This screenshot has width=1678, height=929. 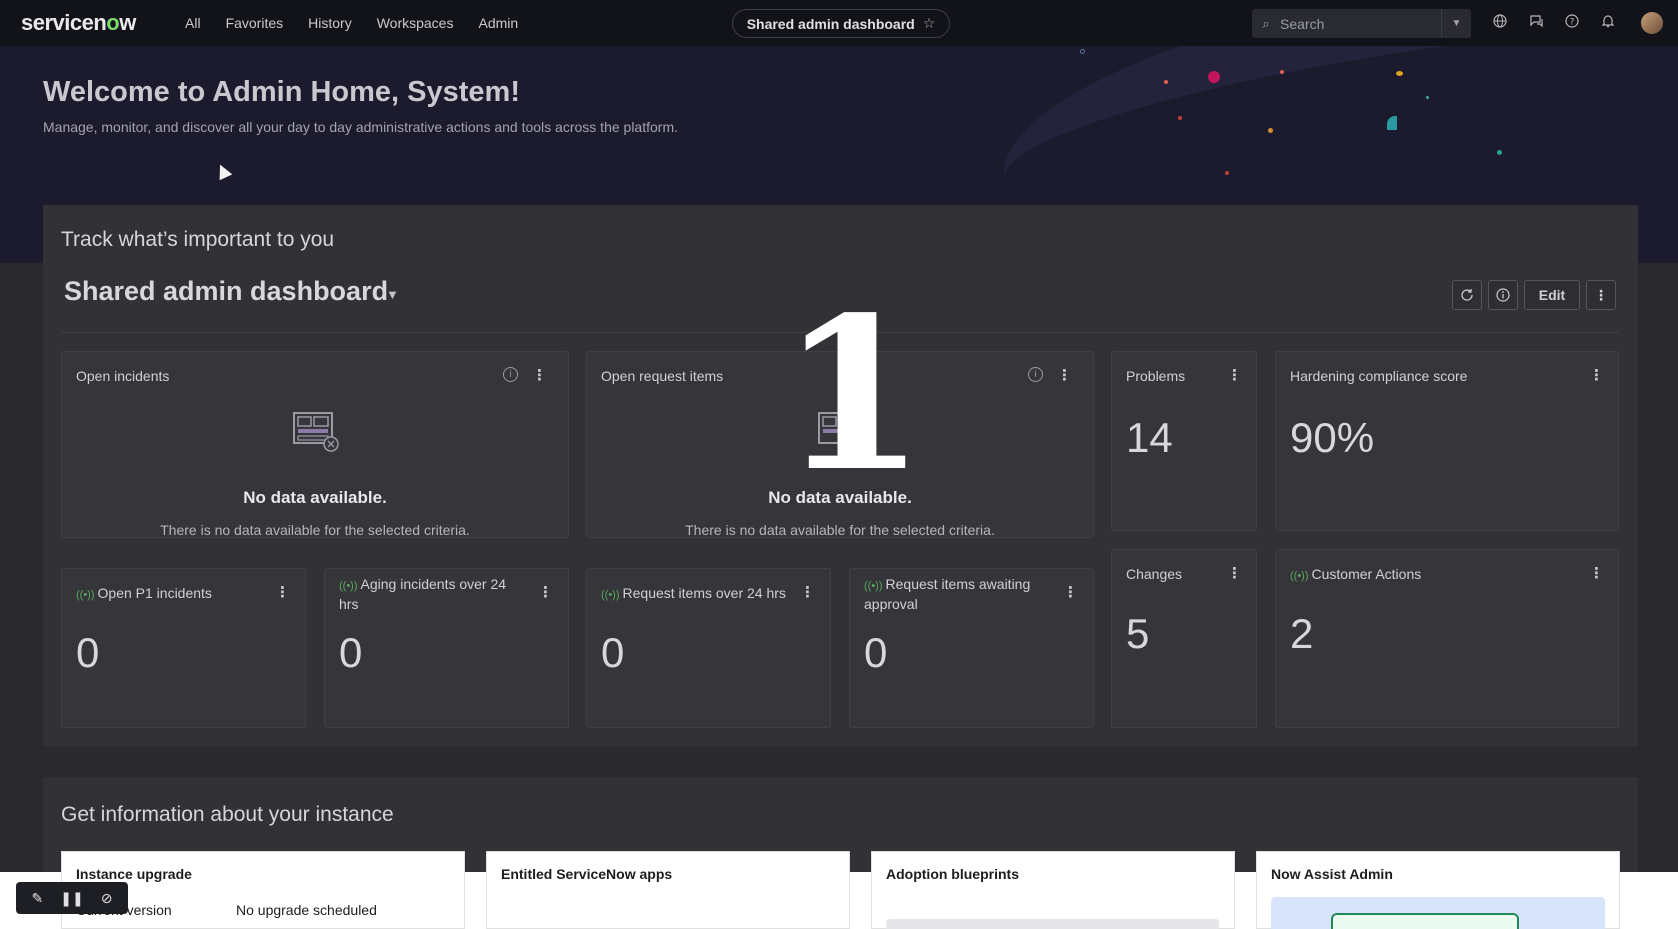 I want to click on pause-icon: ❚❚, so click(x=72, y=898).